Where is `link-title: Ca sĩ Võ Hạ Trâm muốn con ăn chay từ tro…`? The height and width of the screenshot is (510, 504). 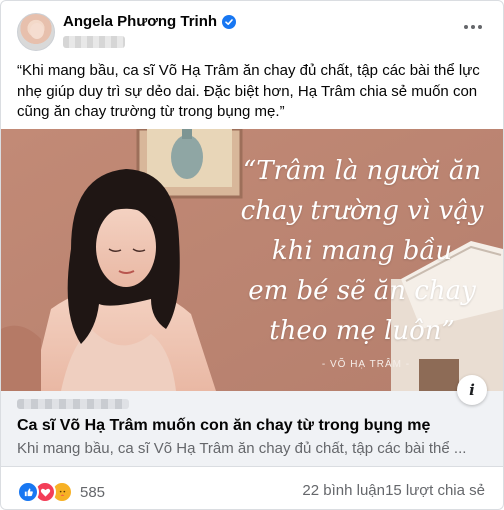
link-title: Ca sĩ Võ Hạ Trâm muốn con ăn chay từ tro… is located at coordinates (223, 426).